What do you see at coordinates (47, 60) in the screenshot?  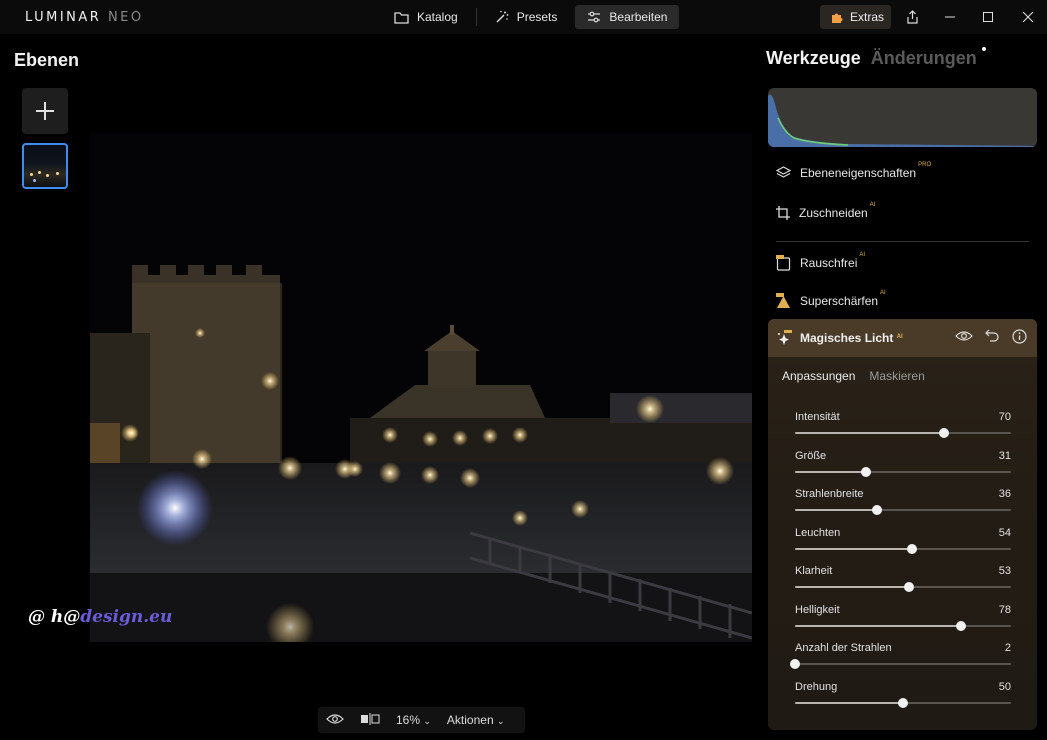 I see `layers-title: Ebenen` at bounding box center [47, 60].